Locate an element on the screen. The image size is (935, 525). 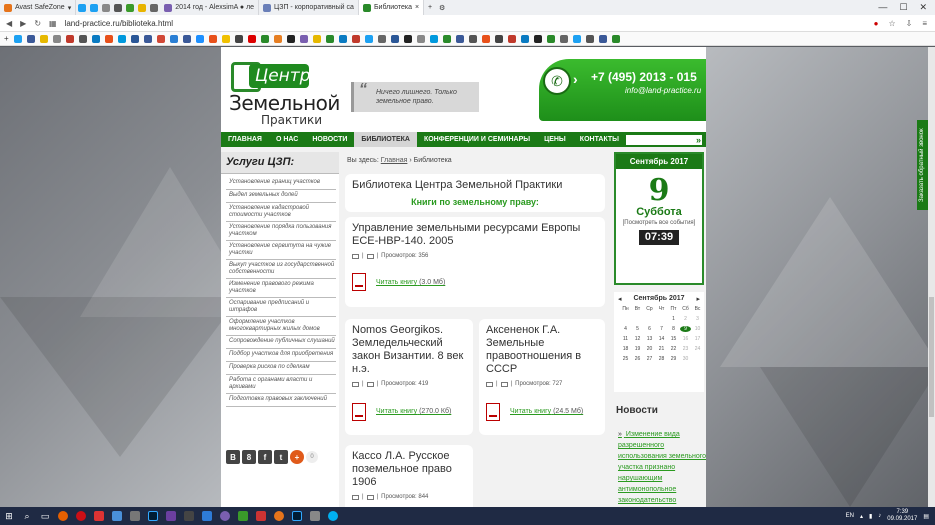
calendar-day: 27 is located at coordinates (649, 359).